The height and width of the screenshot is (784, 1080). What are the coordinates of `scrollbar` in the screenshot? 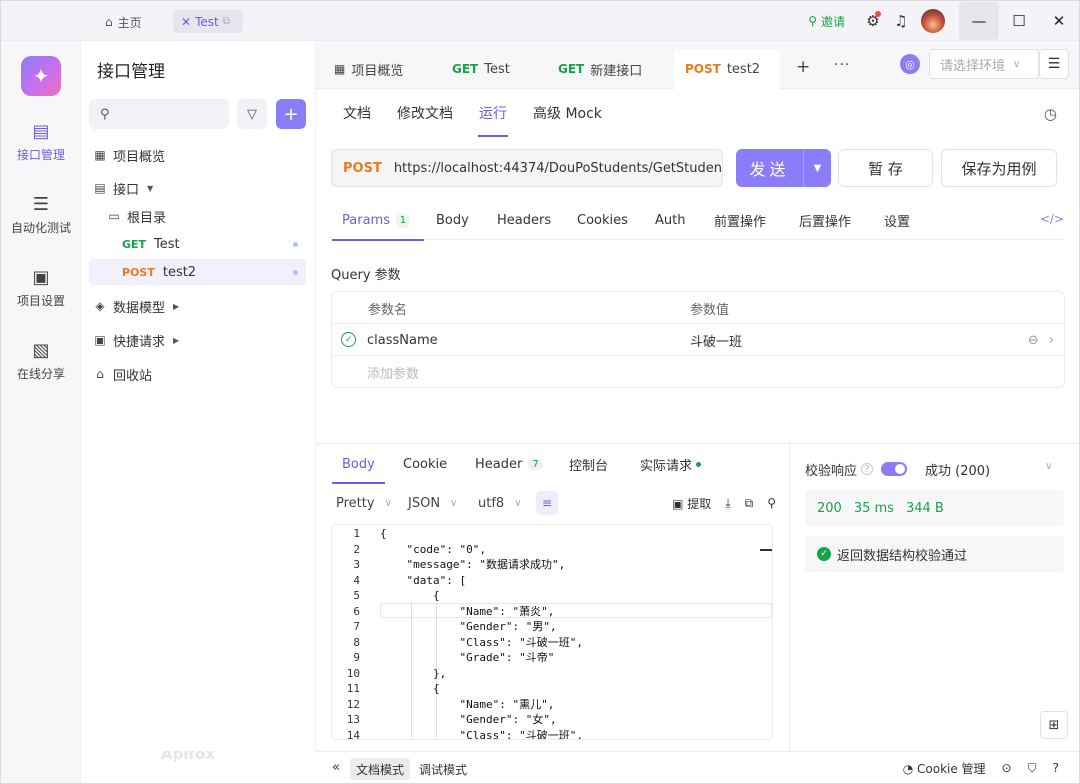 It's located at (766, 550).